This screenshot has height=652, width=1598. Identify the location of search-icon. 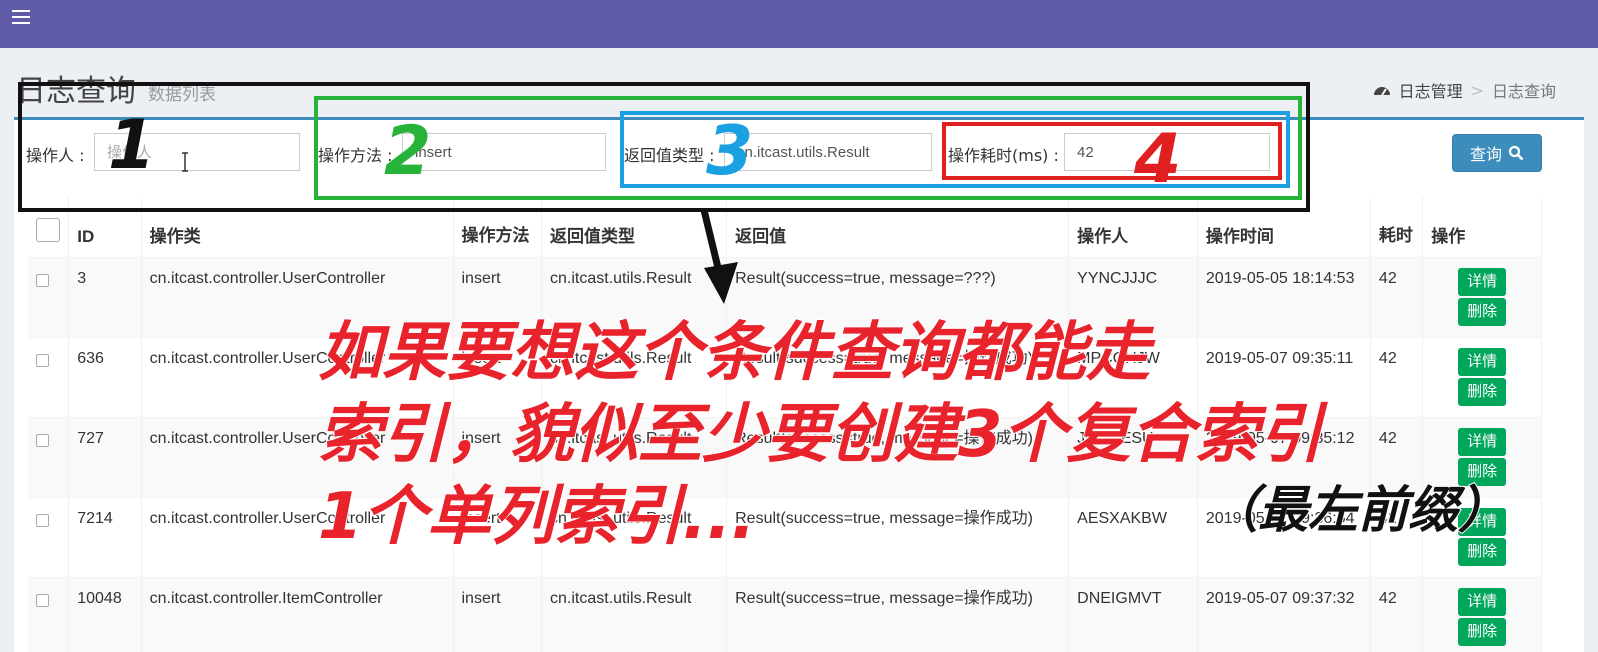
(1516, 153).